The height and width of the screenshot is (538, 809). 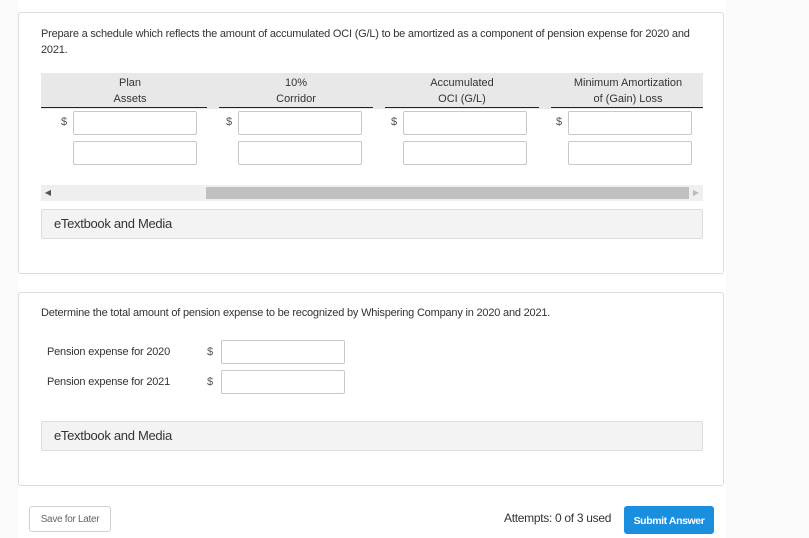 What do you see at coordinates (130, 99) in the screenshot?
I see `column-header-line: Assets` at bounding box center [130, 99].